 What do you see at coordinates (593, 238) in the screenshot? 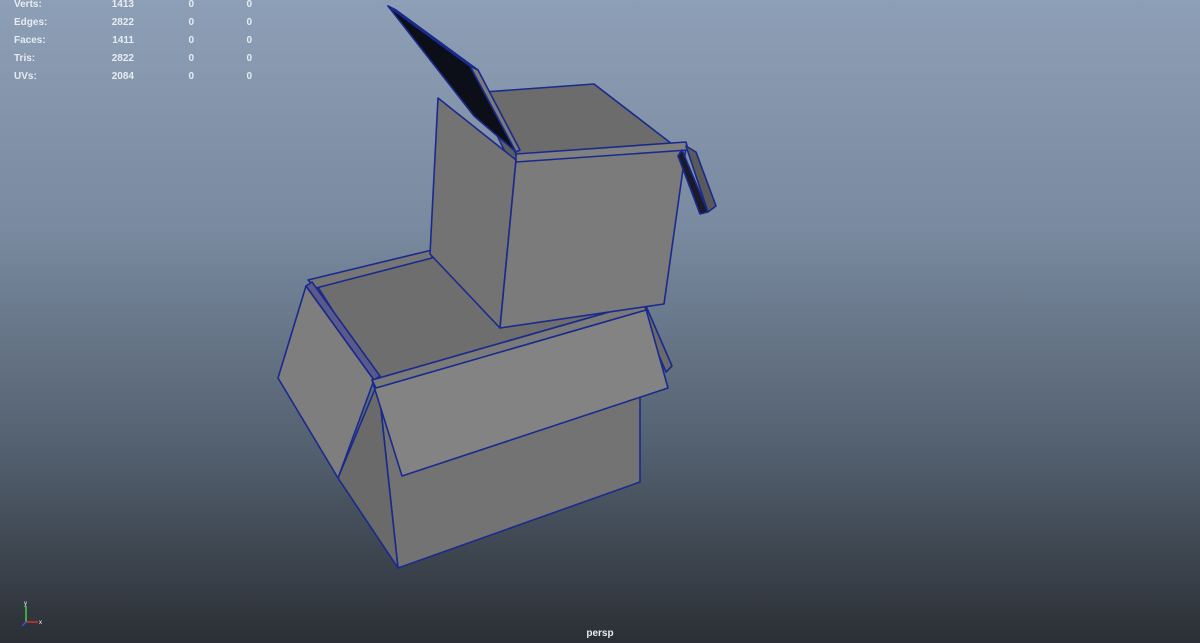
I see `top-box-front-face` at bounding box center [593, 238].